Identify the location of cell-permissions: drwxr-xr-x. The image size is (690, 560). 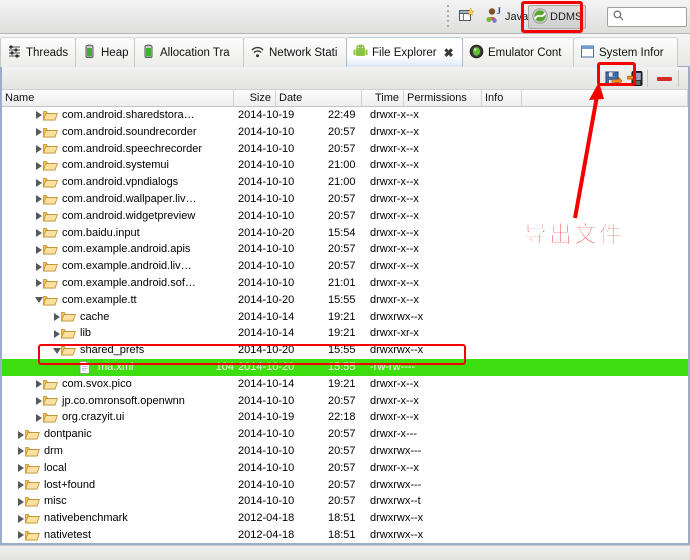
(394, 333).